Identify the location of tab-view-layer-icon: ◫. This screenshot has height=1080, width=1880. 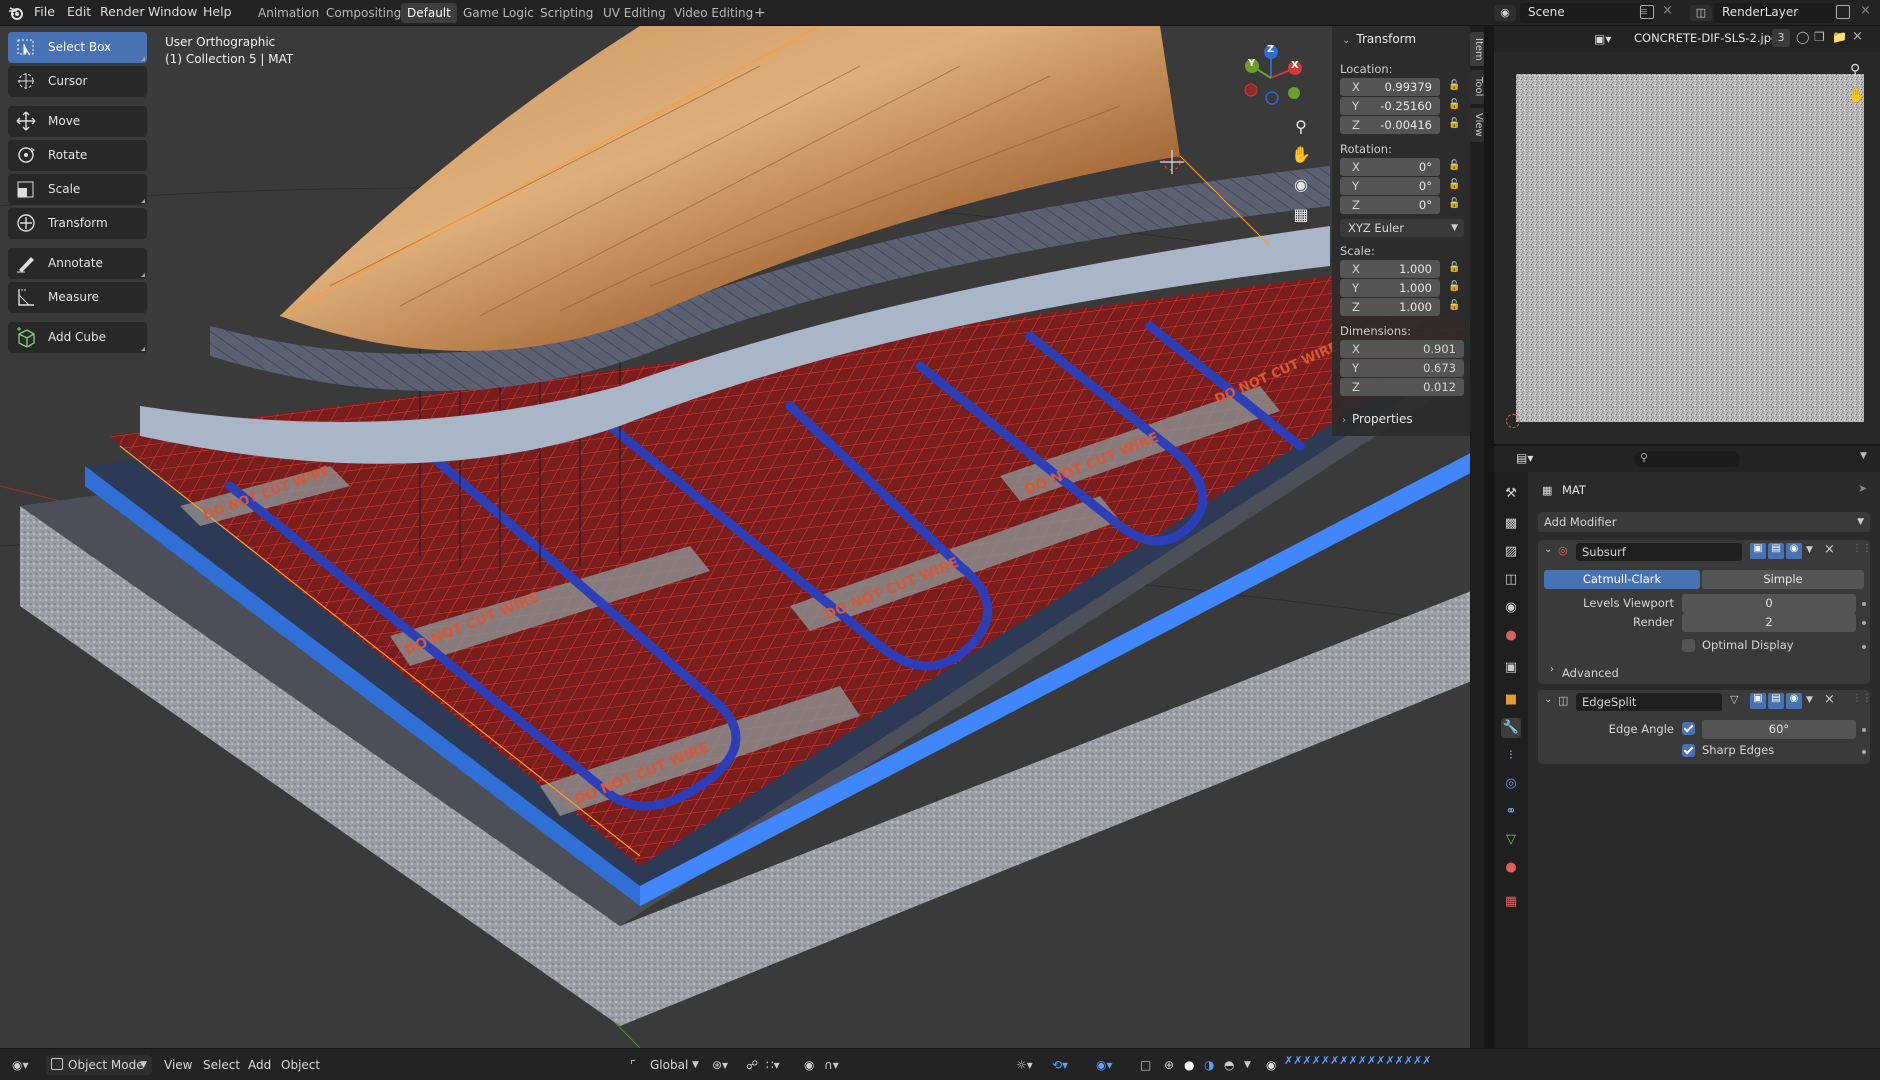
(1511, 580).